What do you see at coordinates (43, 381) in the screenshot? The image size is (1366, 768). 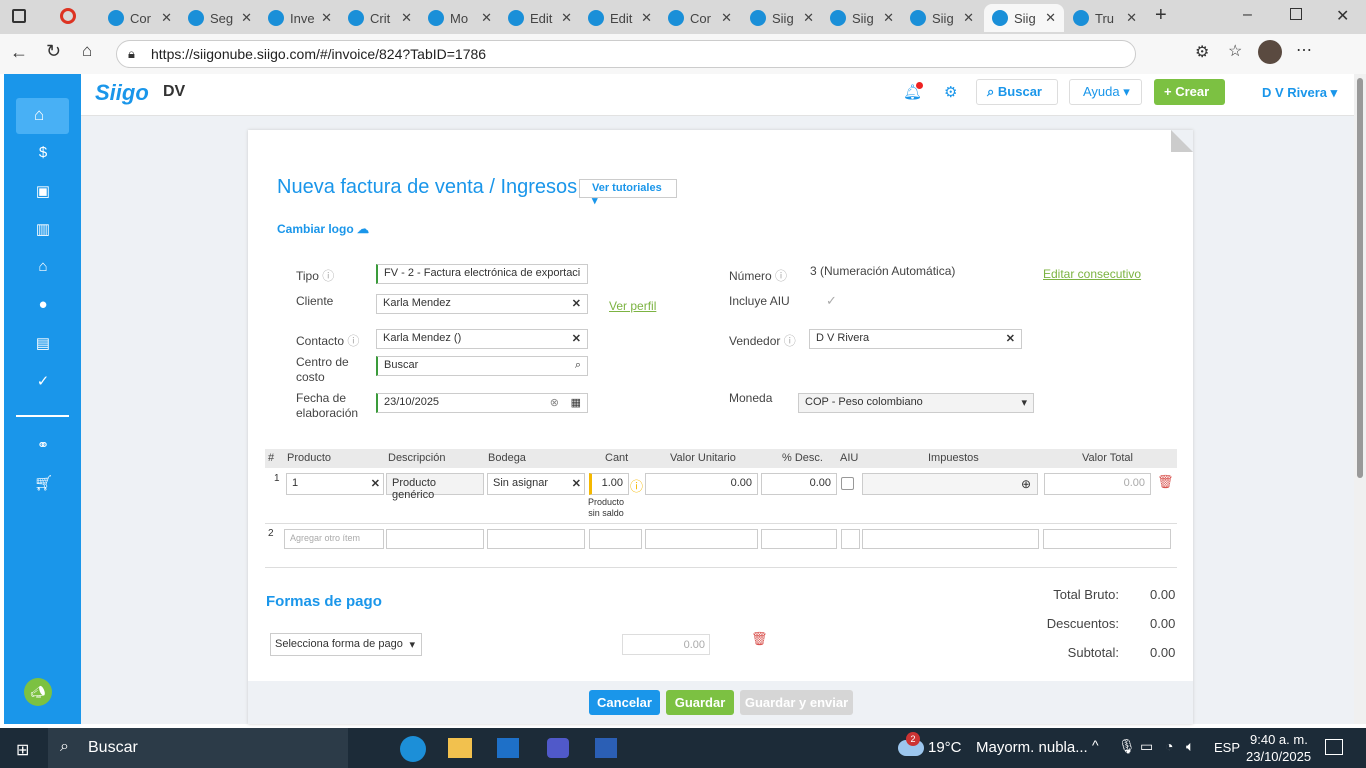 I see `sidebar-checklist-icon: ✓` at bounding box center [43, 381].